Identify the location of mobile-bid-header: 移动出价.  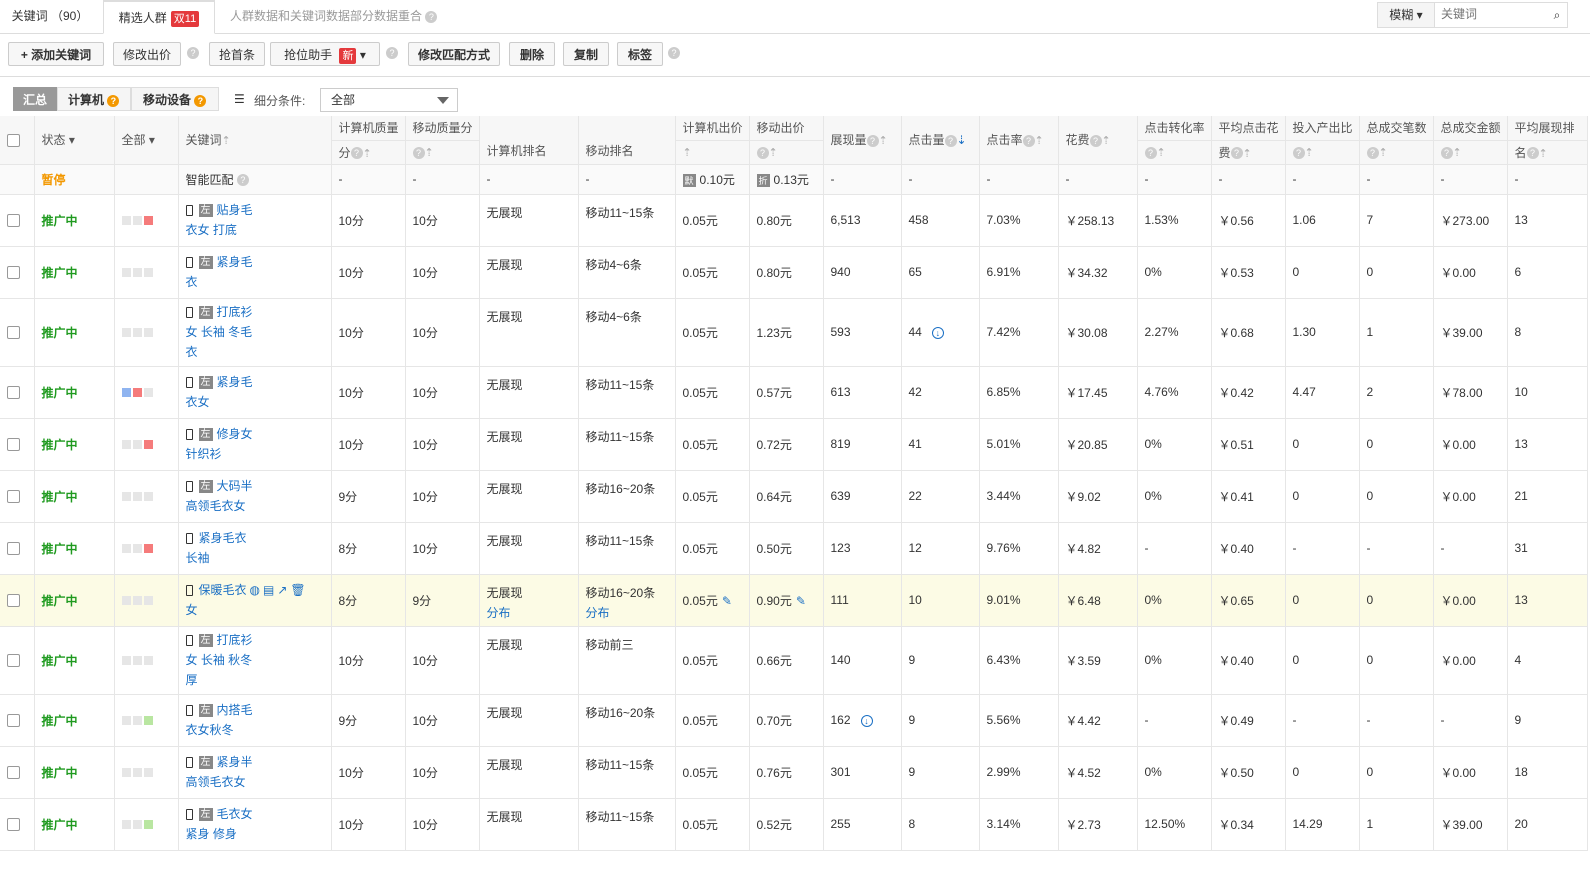
(786, 128).